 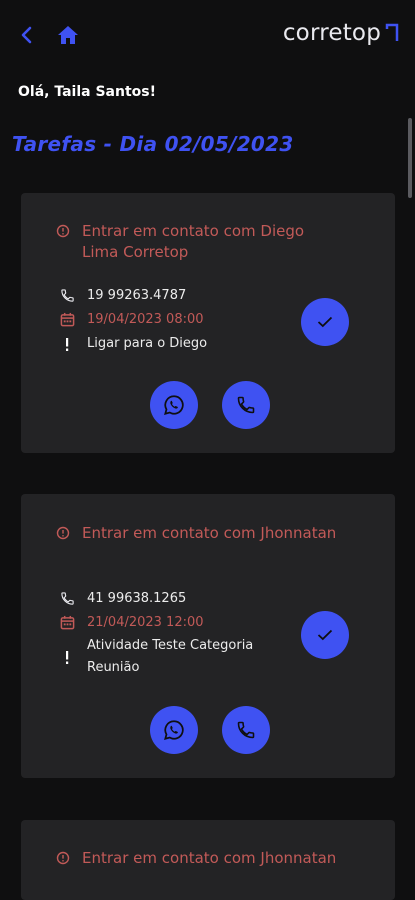 I want to click on task-datetime: 19/04/2023 08:00, so click(x=145, y=319).